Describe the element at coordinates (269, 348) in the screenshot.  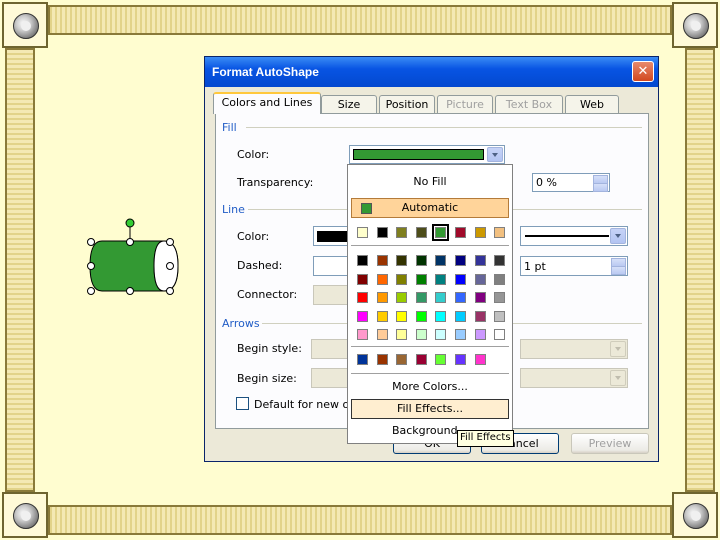
I see `begin-style-label: Begin style:` at that location.